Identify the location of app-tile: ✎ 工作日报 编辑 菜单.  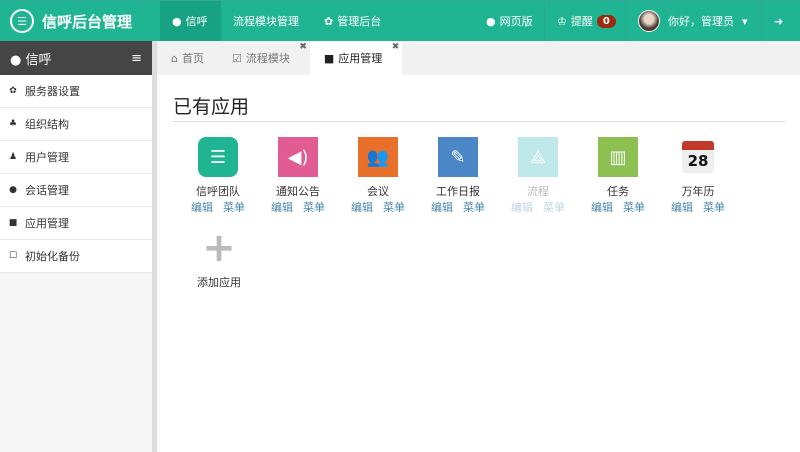
(458, 176).